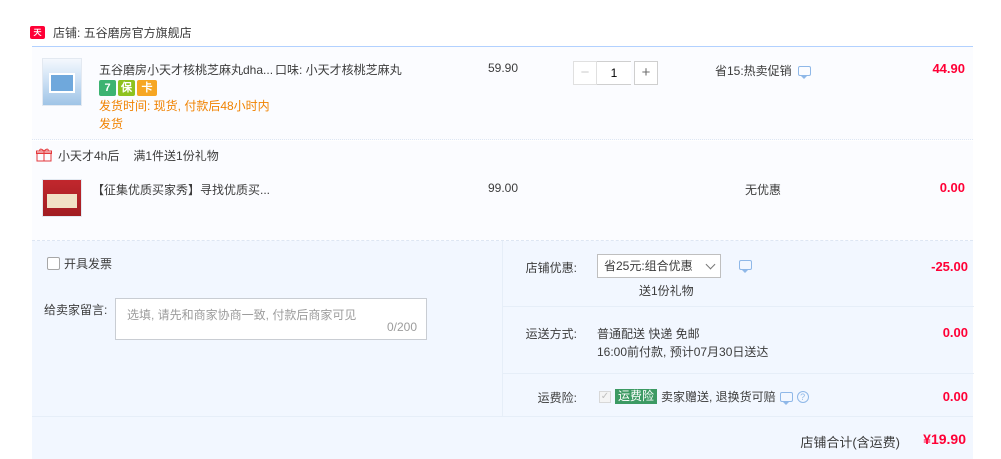 This screenshot has height=459, width=1001. What do you see at coordinates (338, 70) in the screenshot?
I see `product-sku: 口味: 小天才核桃芝麻丸` at bounding box center [338, 70].